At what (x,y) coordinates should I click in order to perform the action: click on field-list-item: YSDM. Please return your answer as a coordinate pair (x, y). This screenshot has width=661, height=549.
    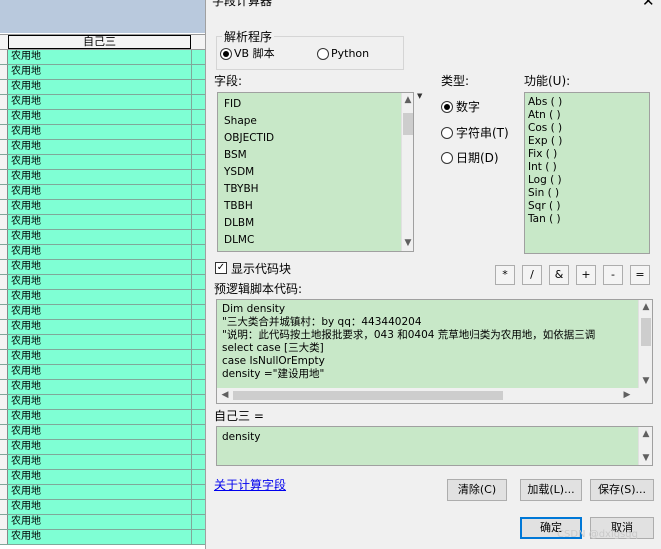
    Looking at the image, I should click on (239, 172).